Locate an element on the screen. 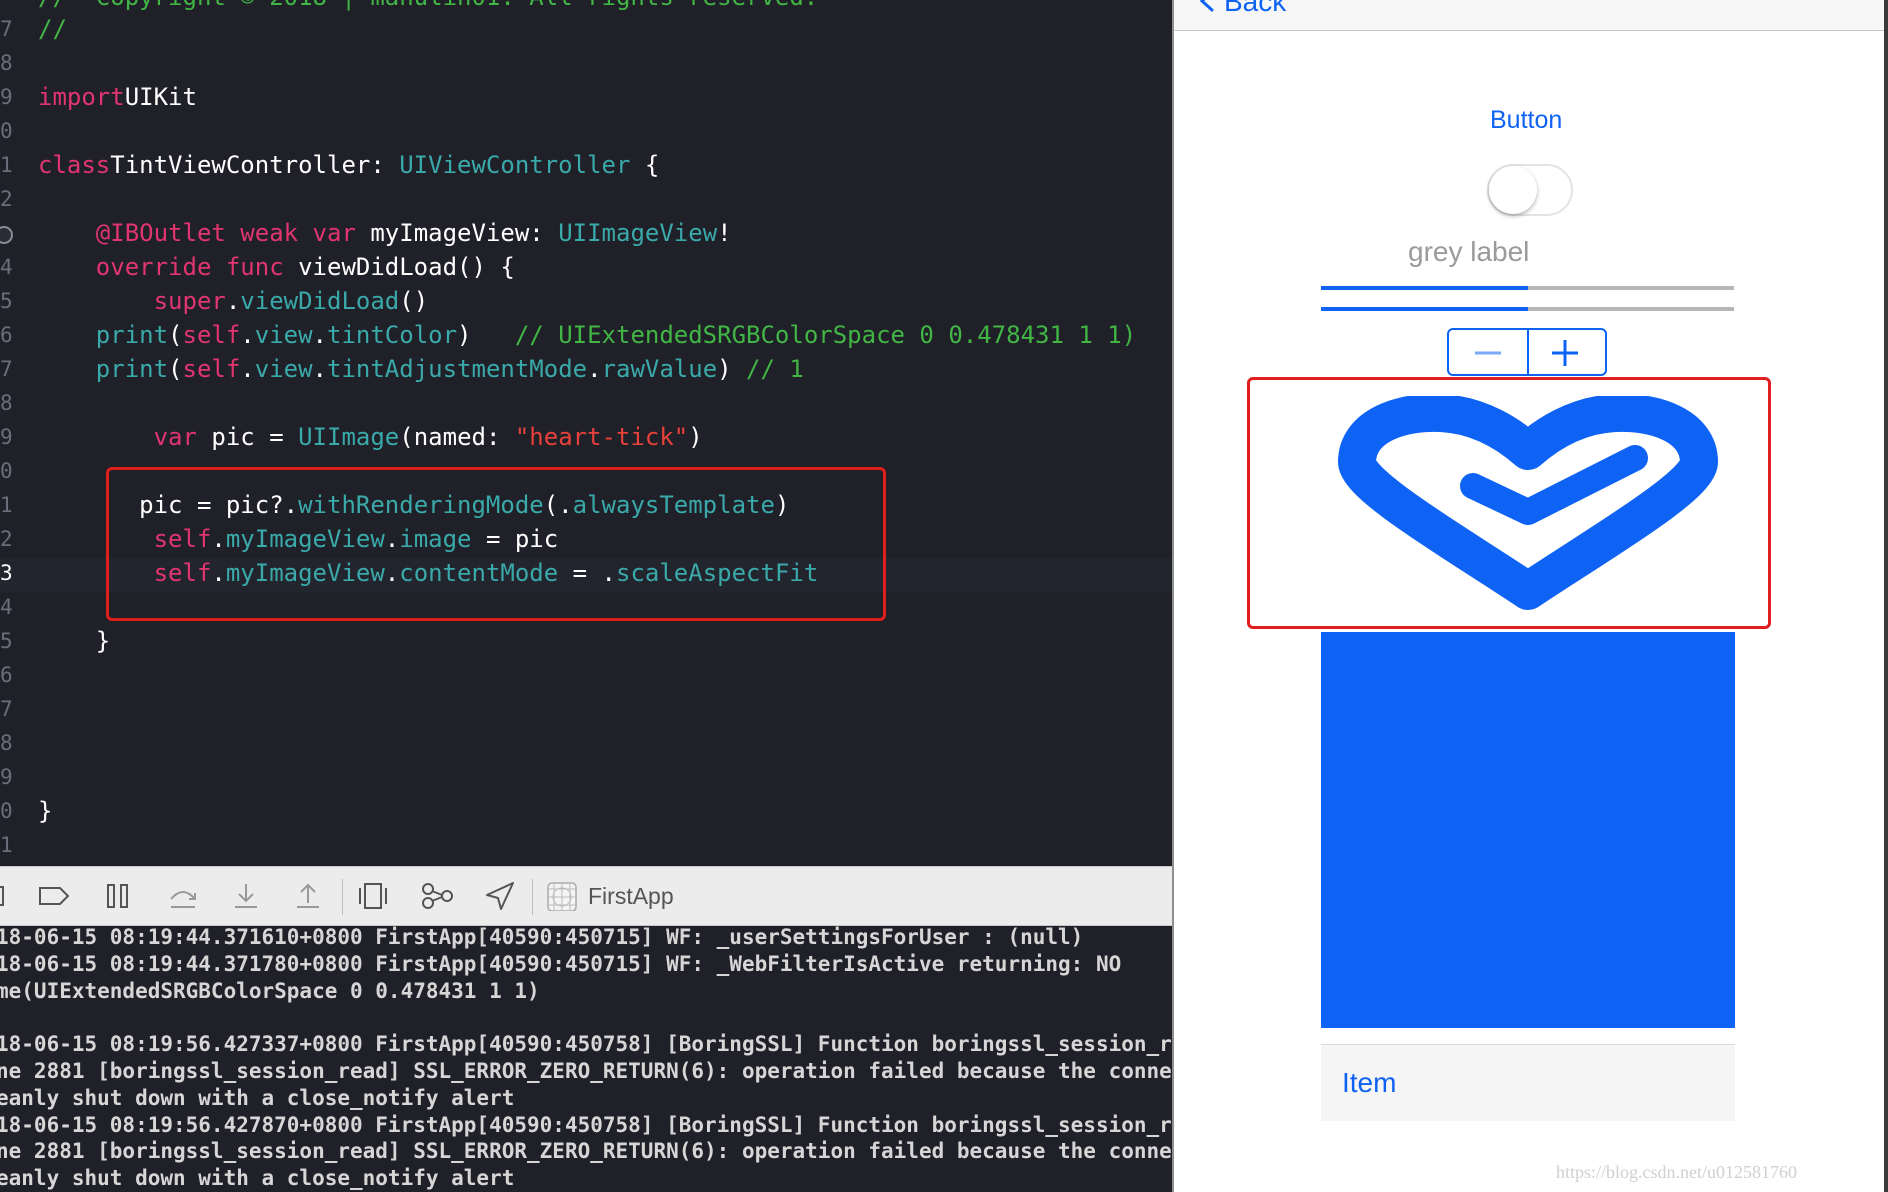 This screenshot has width=1888, height=1192. tinted-view is located at coordinates (1528, 830).